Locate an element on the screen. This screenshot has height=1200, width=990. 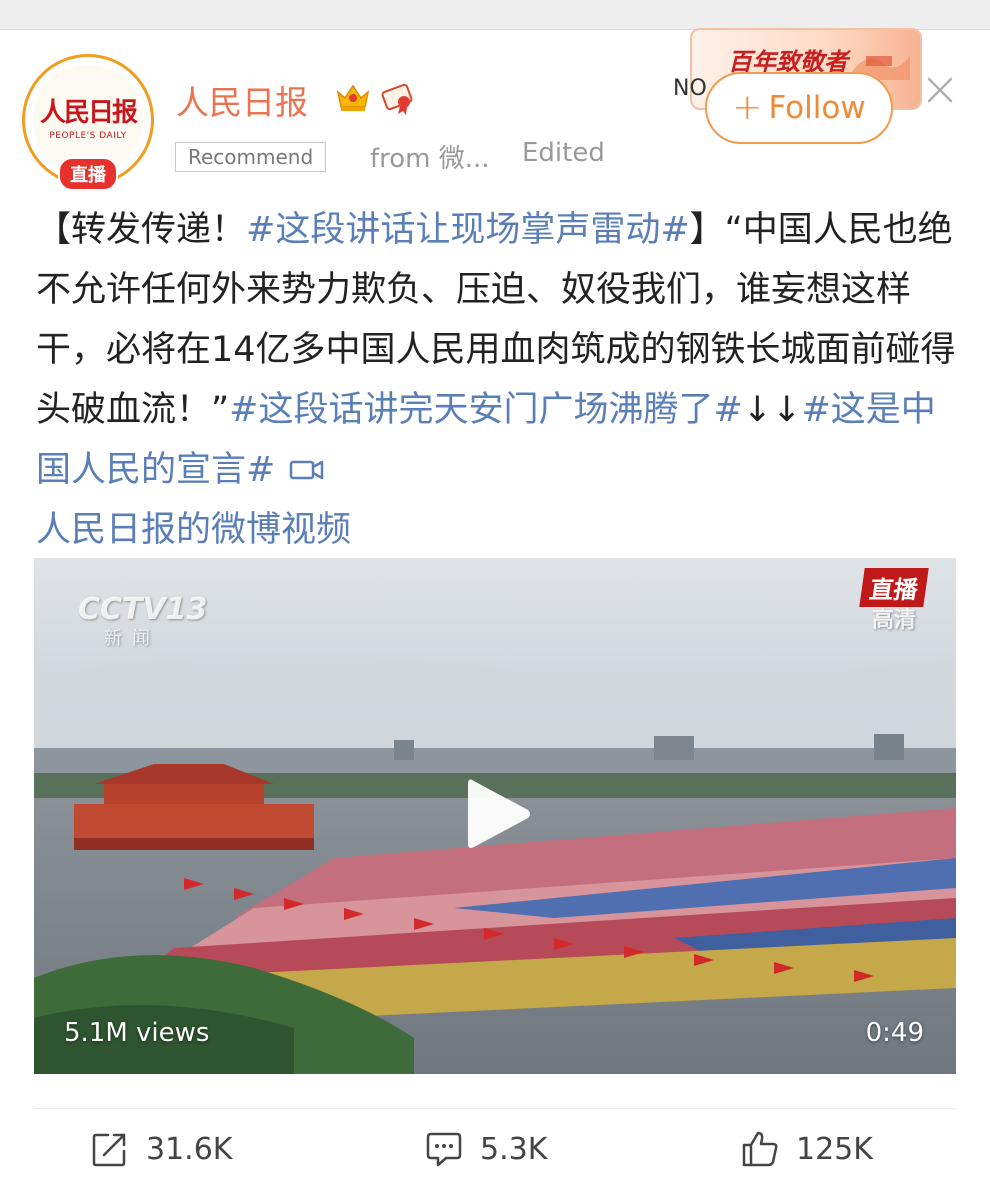
hashtag-link: #这段讲话让现场掌声雷动# is located at coordinates (468, 230).